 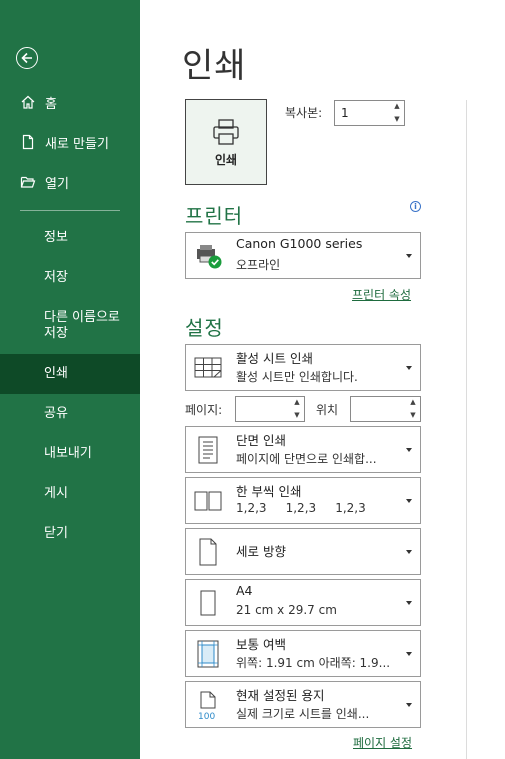 What do you see at coordinates (214, 66) in the screenshot?
I see `page-title: 인쇄` at bounding box center [214, 66].